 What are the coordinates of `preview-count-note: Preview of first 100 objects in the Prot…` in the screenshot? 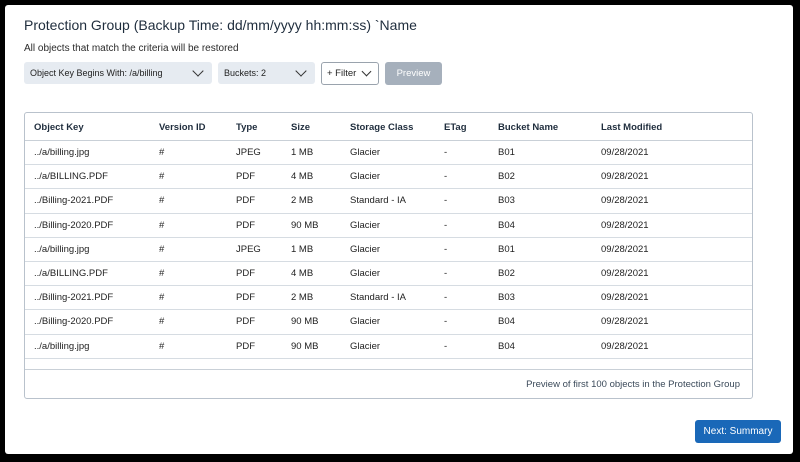 It's located at (633, 384).